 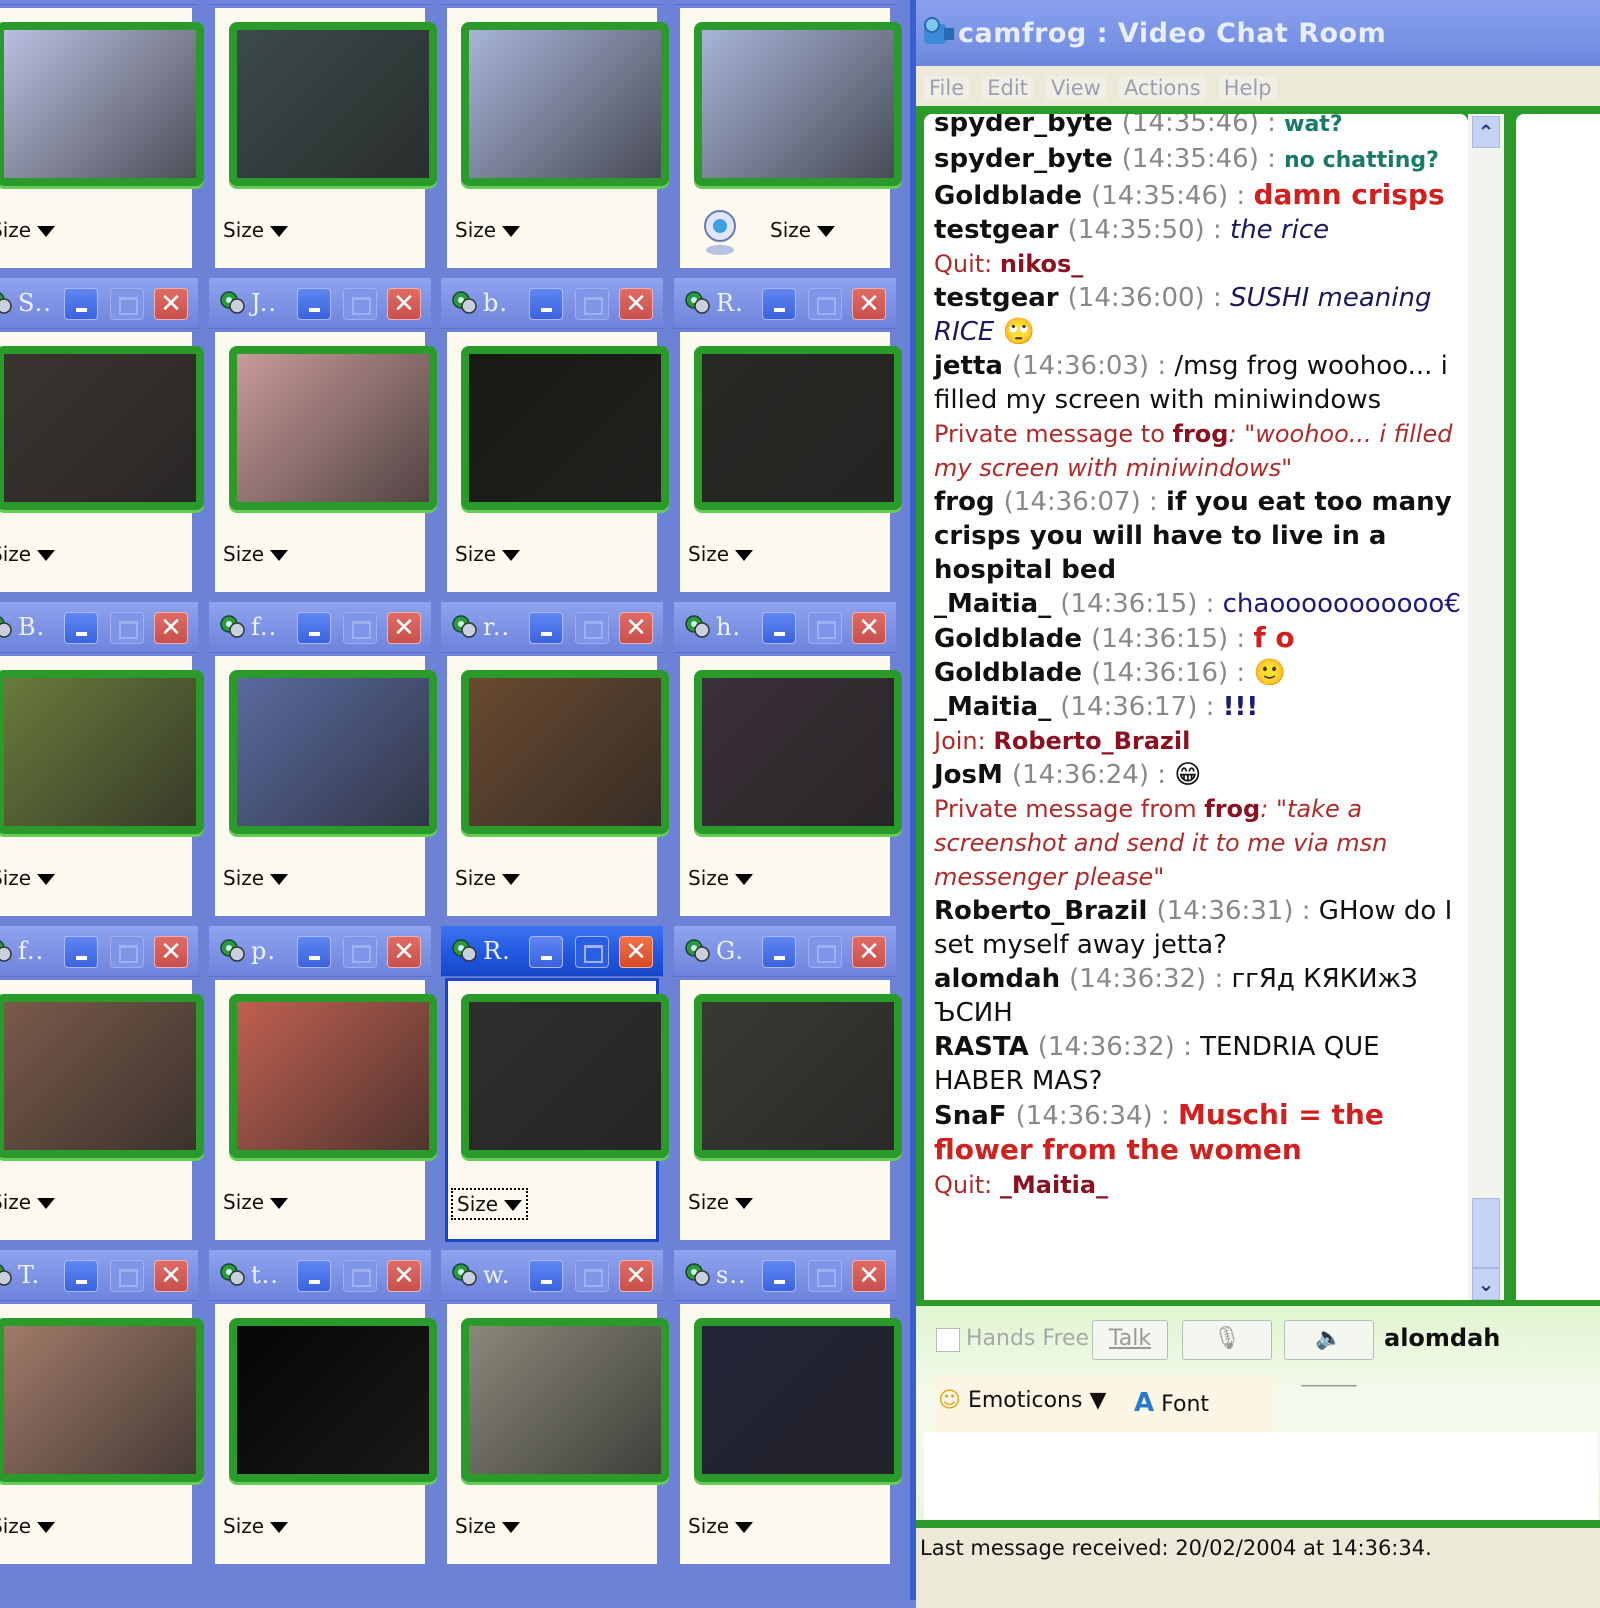 What do you see at coordinates (1486, 707) in the screenshot?
I see `chat-scrollbar: ⌃ ⌄` at bounding box center [1486, 707].